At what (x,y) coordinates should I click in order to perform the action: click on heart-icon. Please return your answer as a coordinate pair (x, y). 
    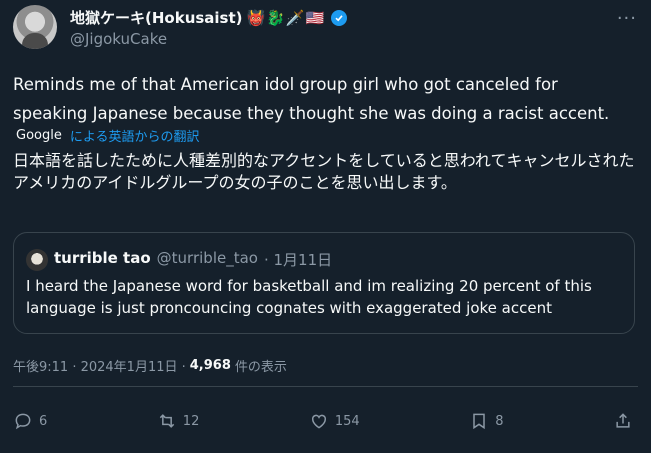
    Looking at the image, I should click on (318, 421).